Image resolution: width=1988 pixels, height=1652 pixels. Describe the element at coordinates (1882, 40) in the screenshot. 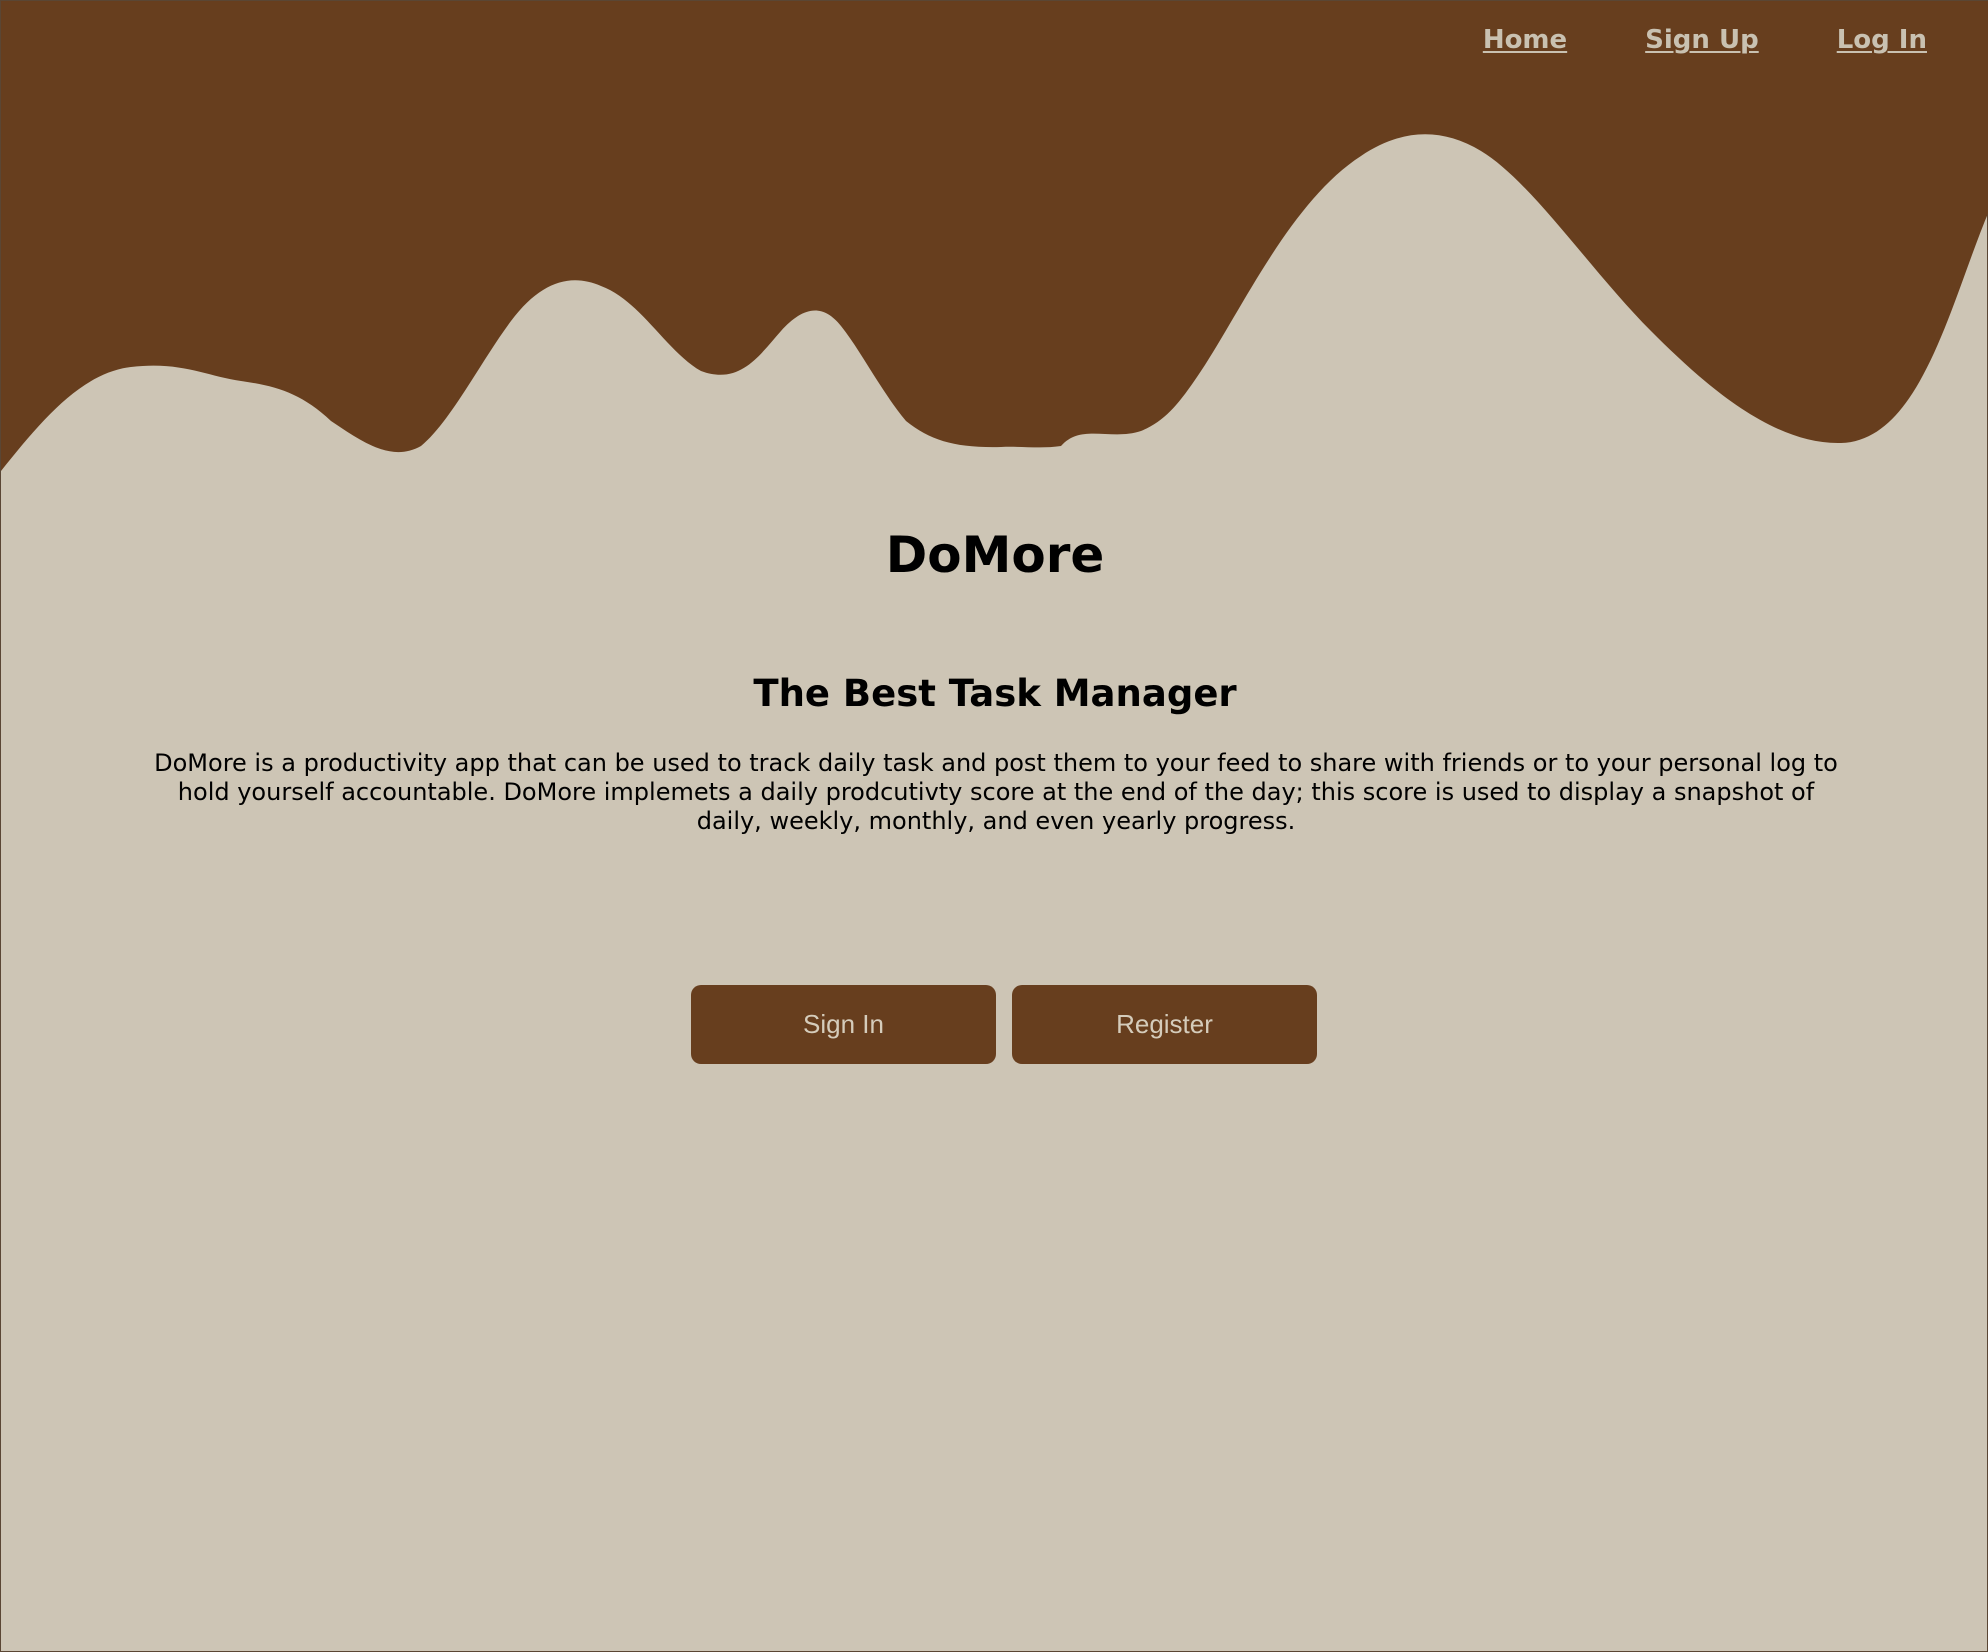

I see `nav-log-in-link: Log In` at that location.